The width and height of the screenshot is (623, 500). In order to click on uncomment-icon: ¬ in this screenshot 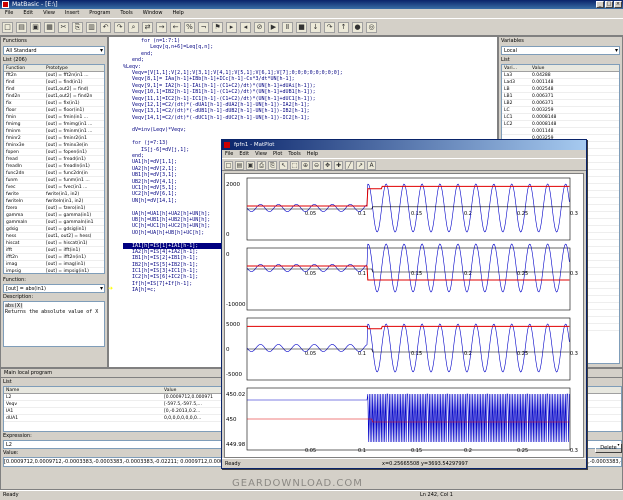, I will do `click(203, 27)`.